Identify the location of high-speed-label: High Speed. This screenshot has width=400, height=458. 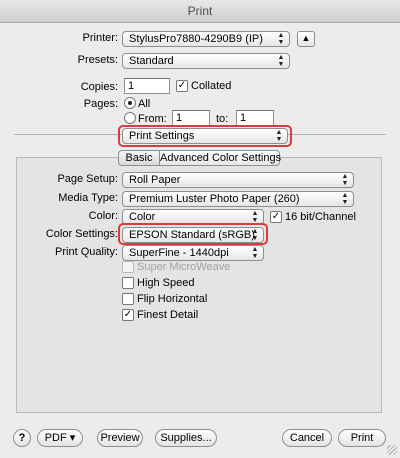
(166, 283).